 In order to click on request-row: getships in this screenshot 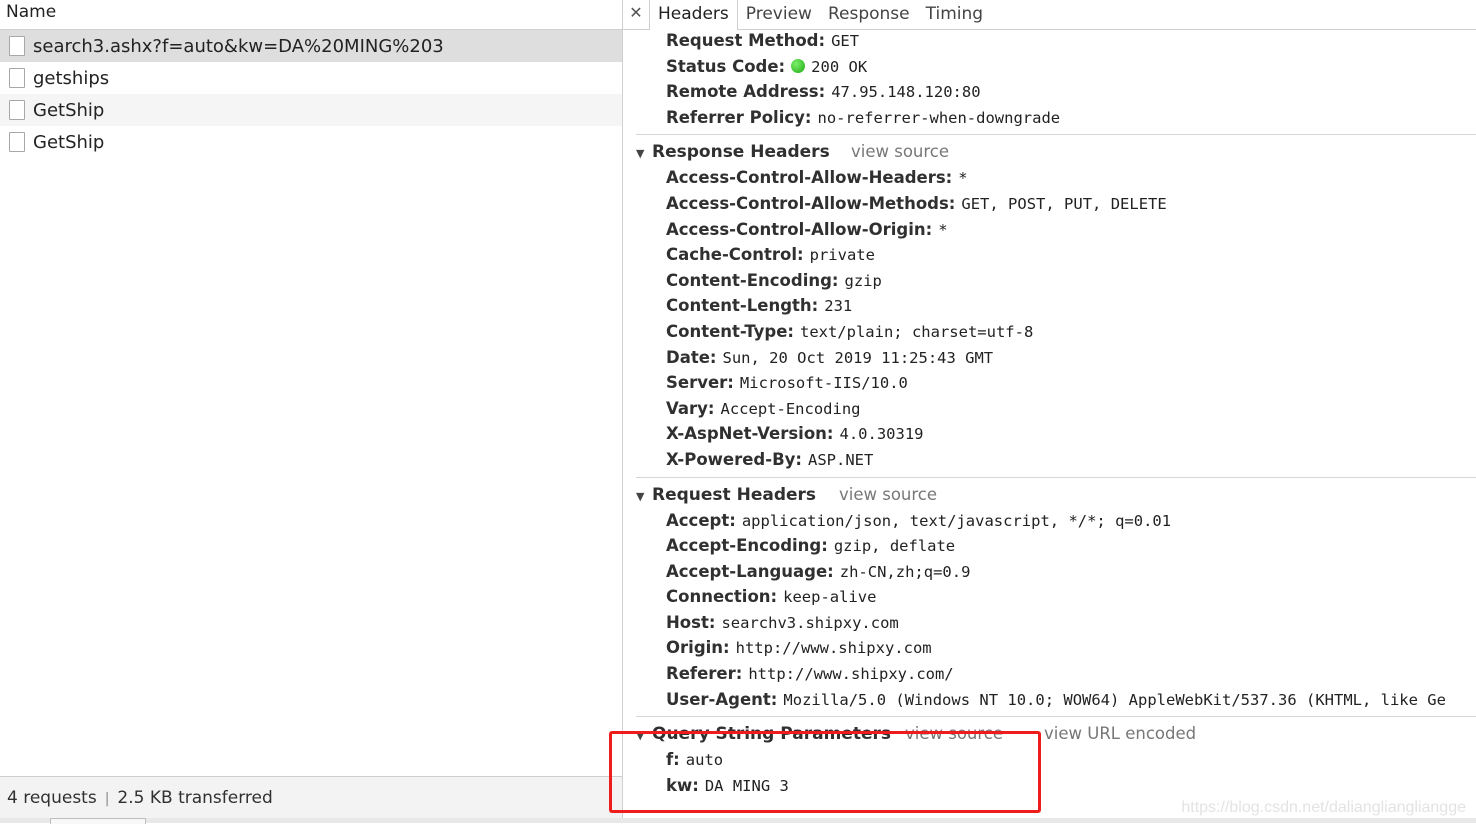, I will do `click(311, 78)`.